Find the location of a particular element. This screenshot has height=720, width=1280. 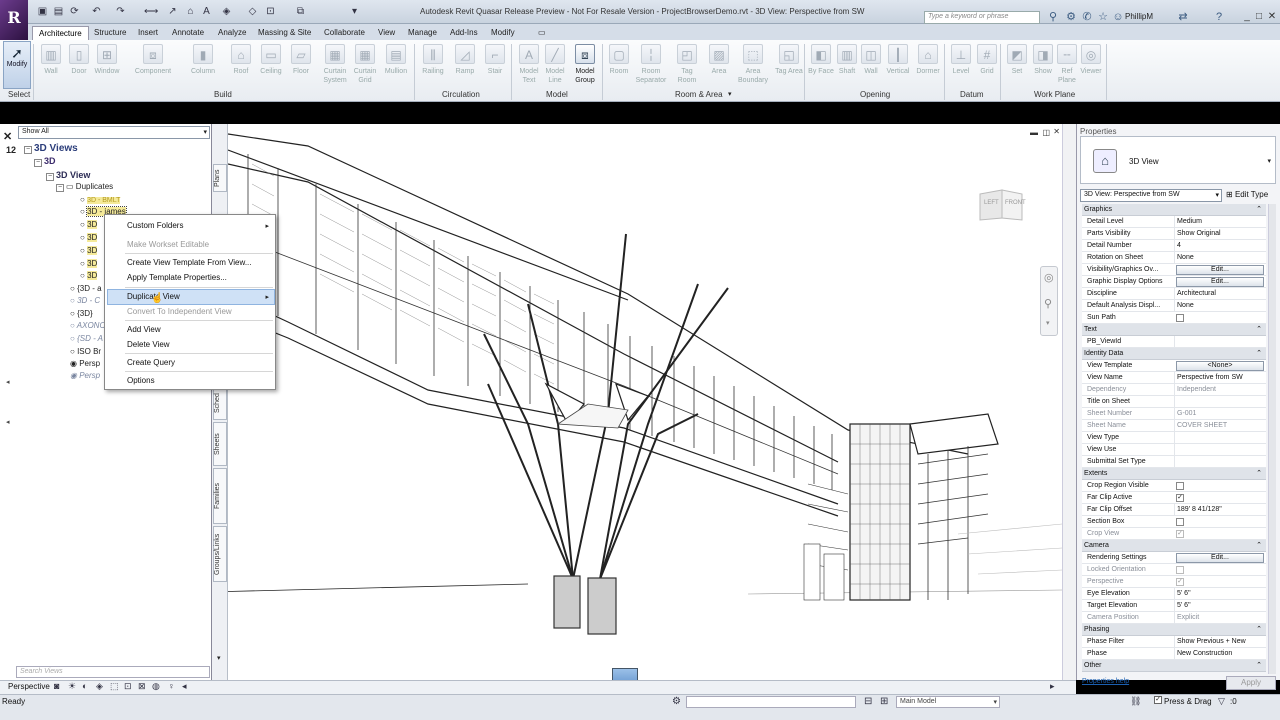

properties-scrollbar is located at coordinates (1272, 439).